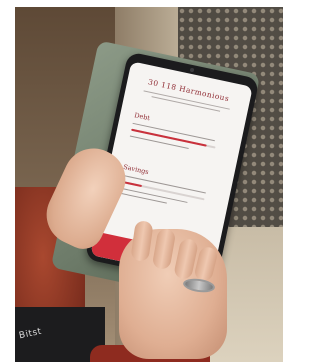  I want to click on front-camera, so click(192, 70).